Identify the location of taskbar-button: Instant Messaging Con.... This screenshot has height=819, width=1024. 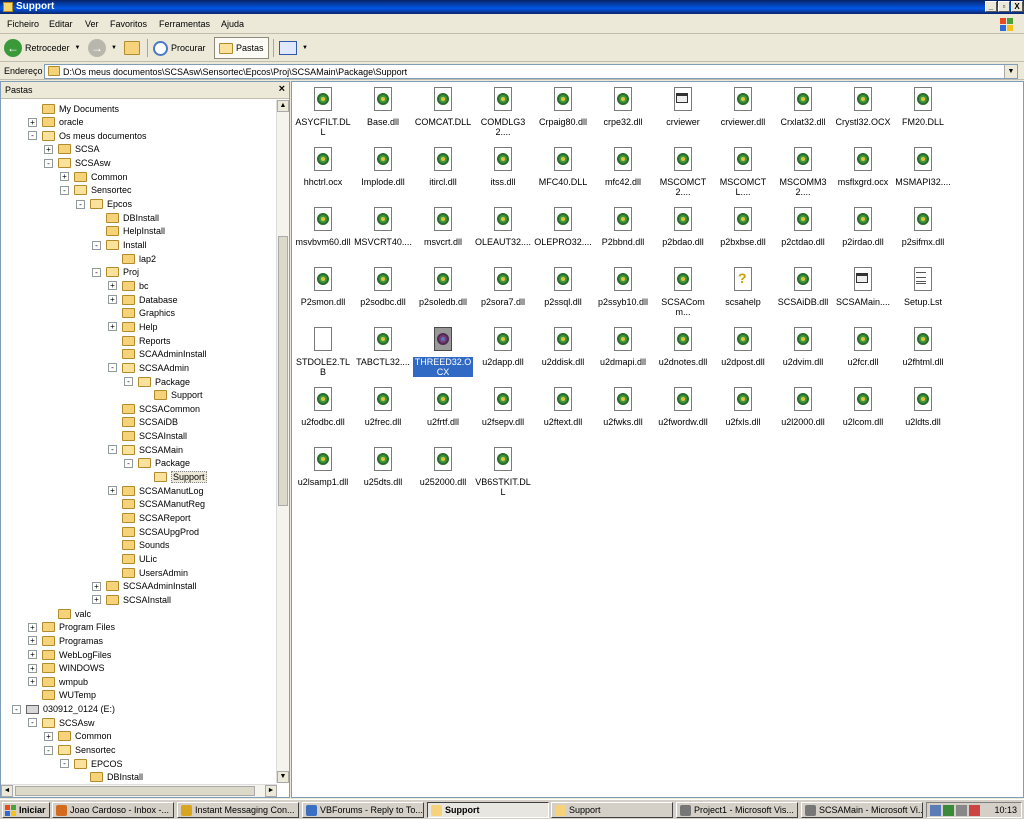
(238, 810).